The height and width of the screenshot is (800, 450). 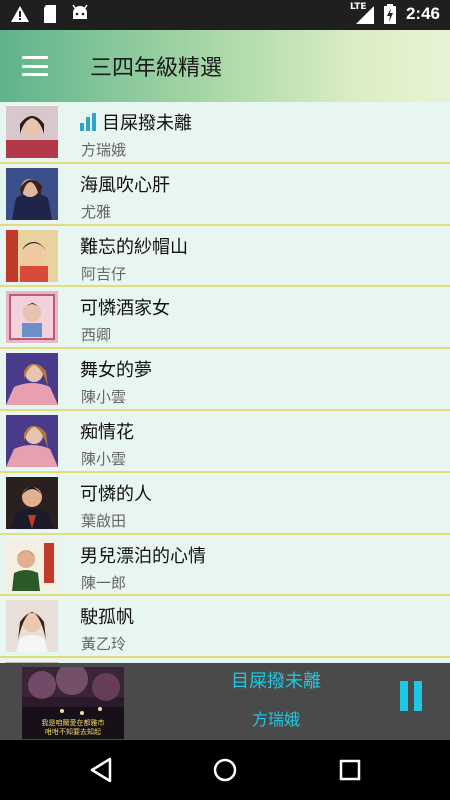 I want to click on song-list-item: 難忘的紗帽山 阿吉仔, so click(x=225, y=257).